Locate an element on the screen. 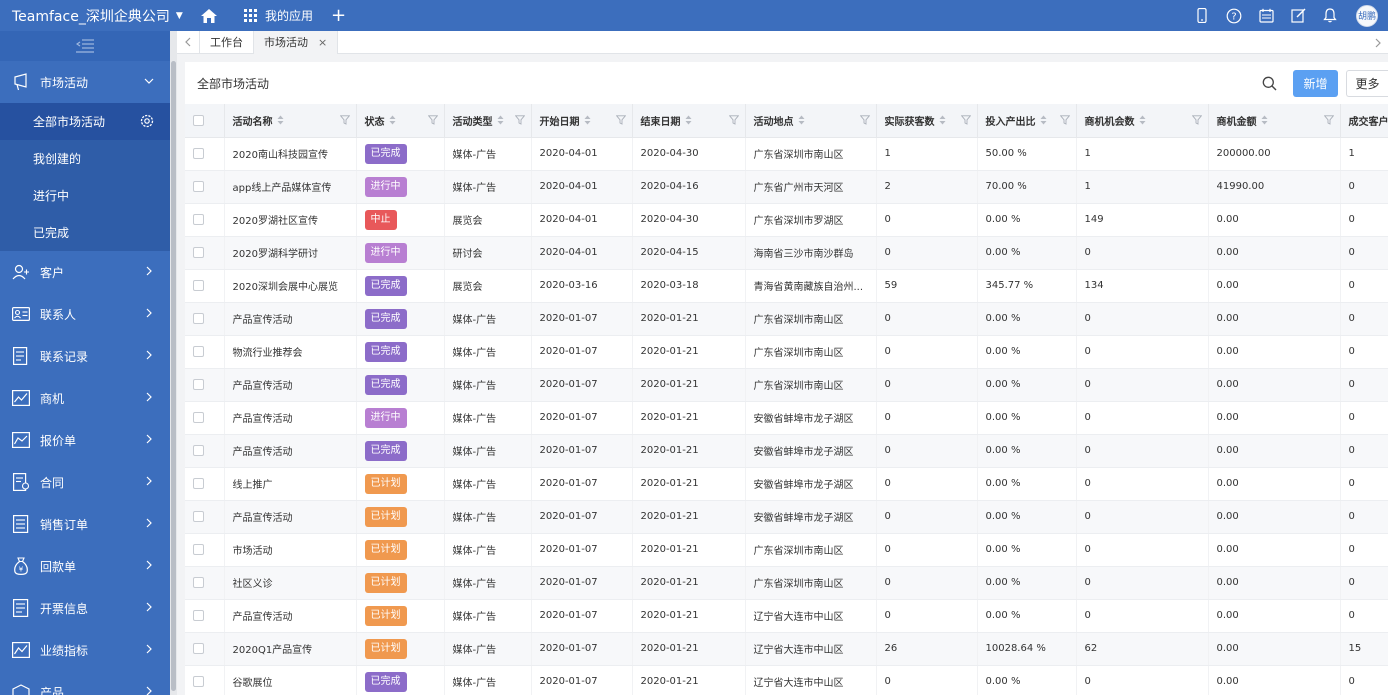 The height and width of the screenshot is (695, 1388). sidebar-group-sales-order: 销售订单 is located at coordinates (85, 524).